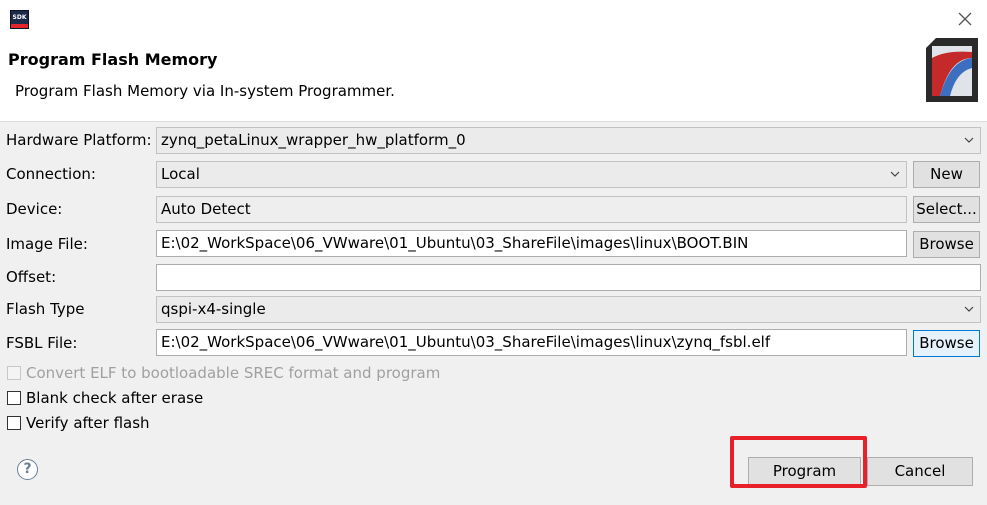 The width and height of the screenshot is (987, 505). I want to click on convert-elf-checkbox, so click(14, 373).